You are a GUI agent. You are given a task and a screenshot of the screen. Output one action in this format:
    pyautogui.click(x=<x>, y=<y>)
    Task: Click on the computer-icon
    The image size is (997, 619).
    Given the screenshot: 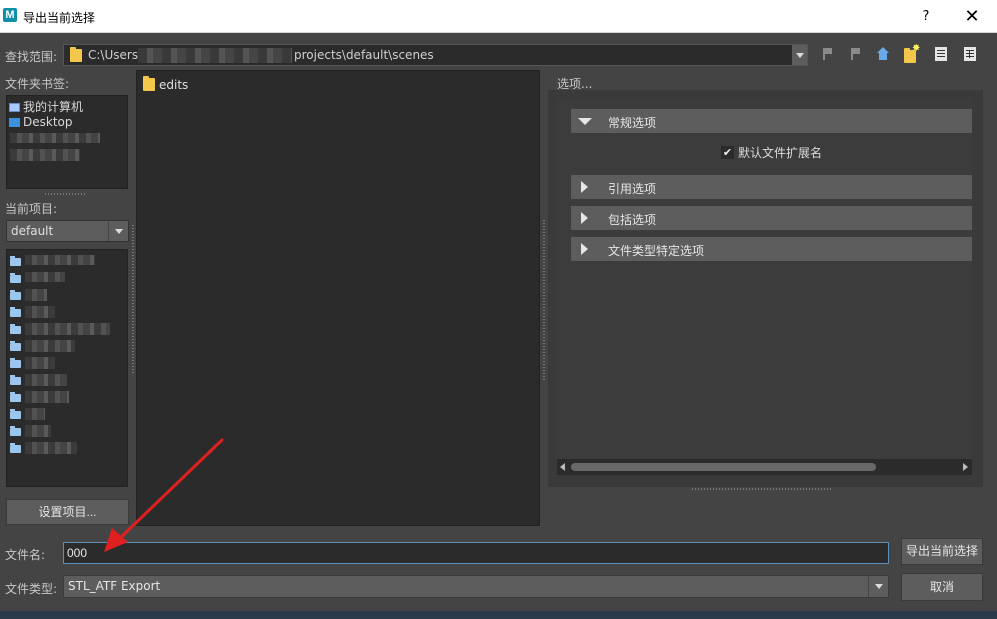 What is the action you would take?
    pyautogui.click(x=14, y=107)
    